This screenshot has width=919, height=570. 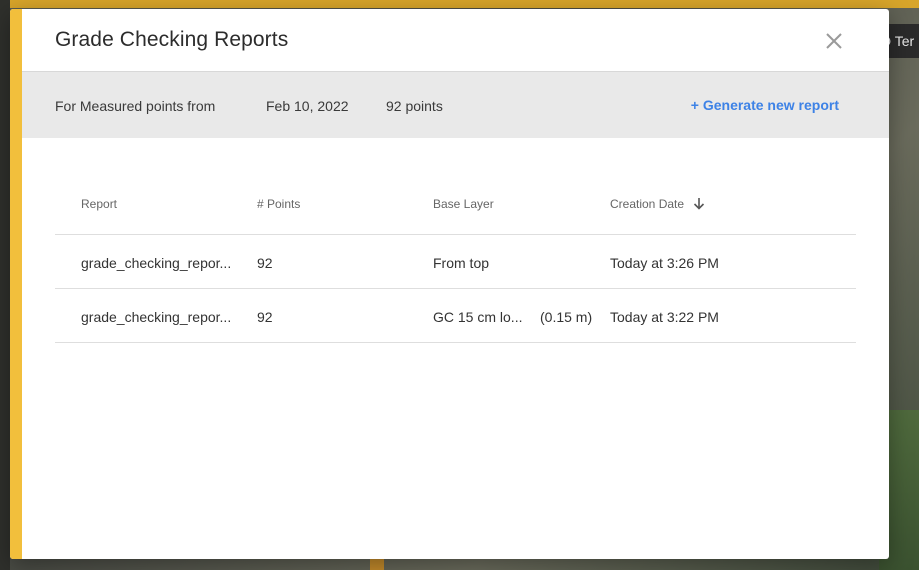 What do you see at coordinates (278, 204) in the screenshot?
I see `header-points: # Points` at bounding box center [278, 204].